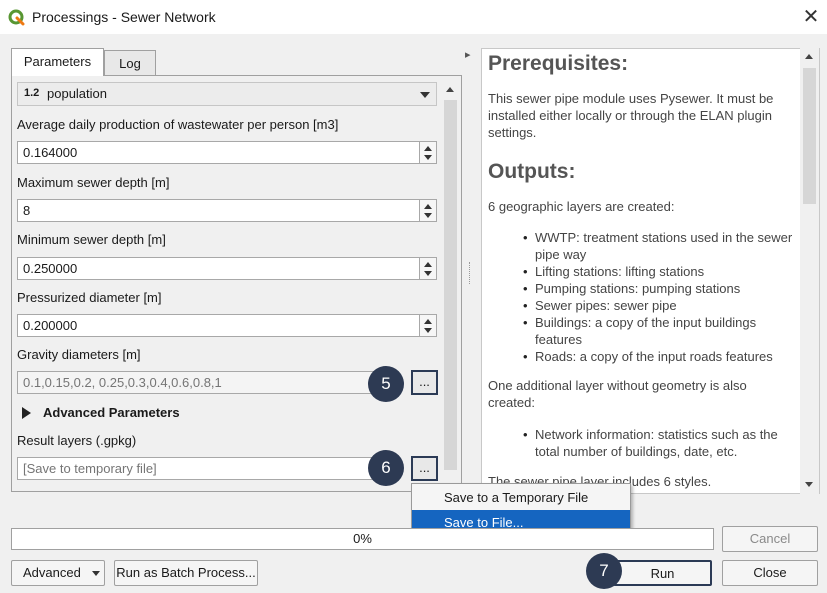  I want to click on run-button: Run, so click(662, 573).